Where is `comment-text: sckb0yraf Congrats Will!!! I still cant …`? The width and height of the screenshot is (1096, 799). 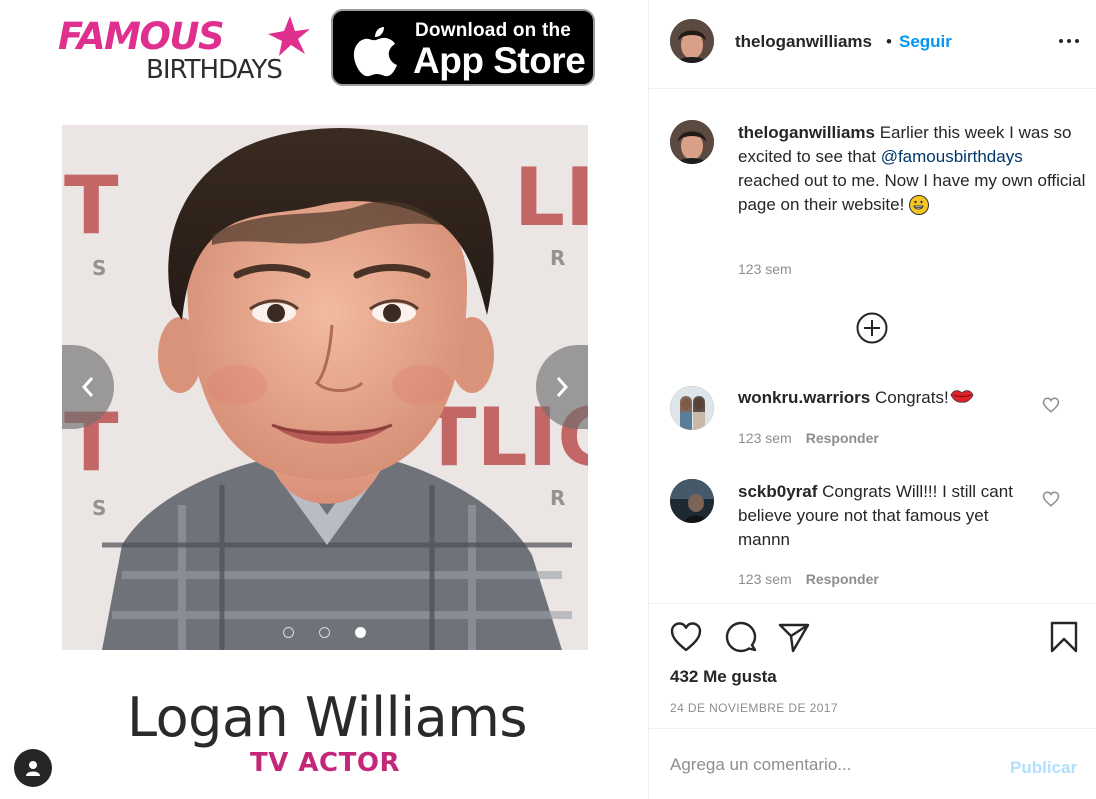 comment-text: sckb0yraf Congrats Will!!! I still cant … is located at coordinates (883, 516).